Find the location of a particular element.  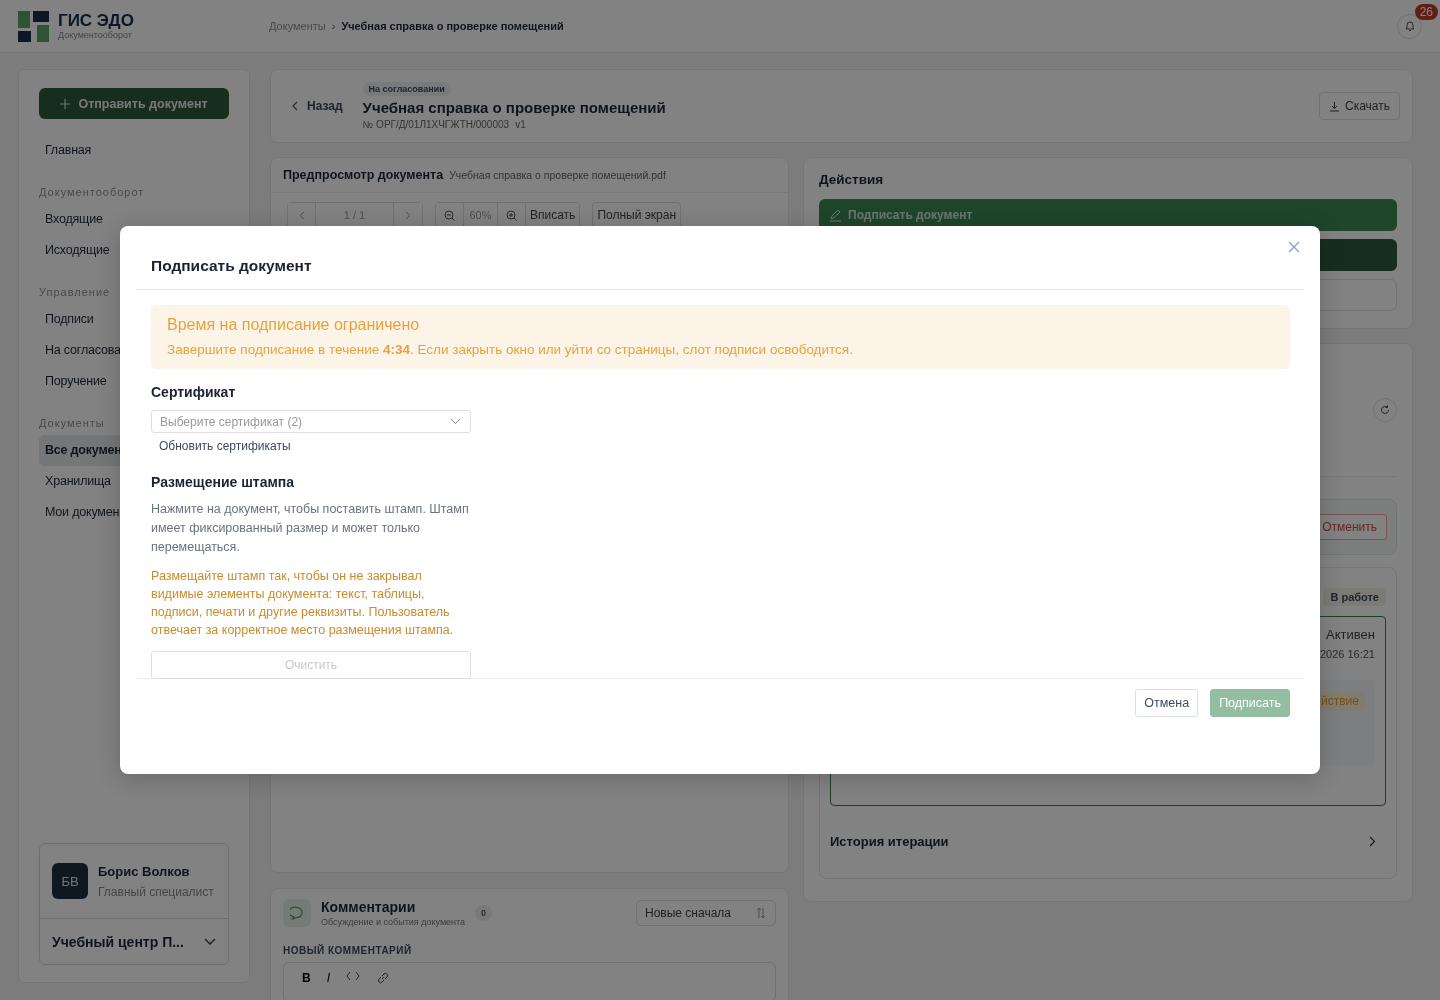

preview-title: Предпросмотр документа is located at coordinates (363, 175).